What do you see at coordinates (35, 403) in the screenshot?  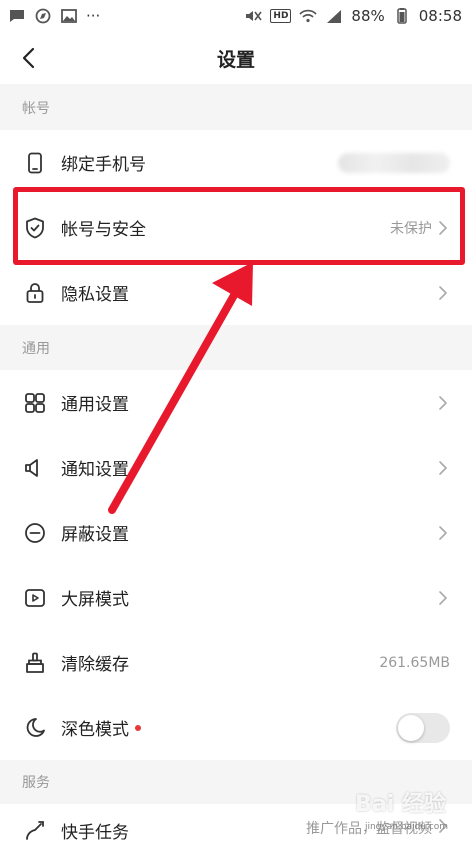 I see `grid-icon` at bounding box center [35, 403].